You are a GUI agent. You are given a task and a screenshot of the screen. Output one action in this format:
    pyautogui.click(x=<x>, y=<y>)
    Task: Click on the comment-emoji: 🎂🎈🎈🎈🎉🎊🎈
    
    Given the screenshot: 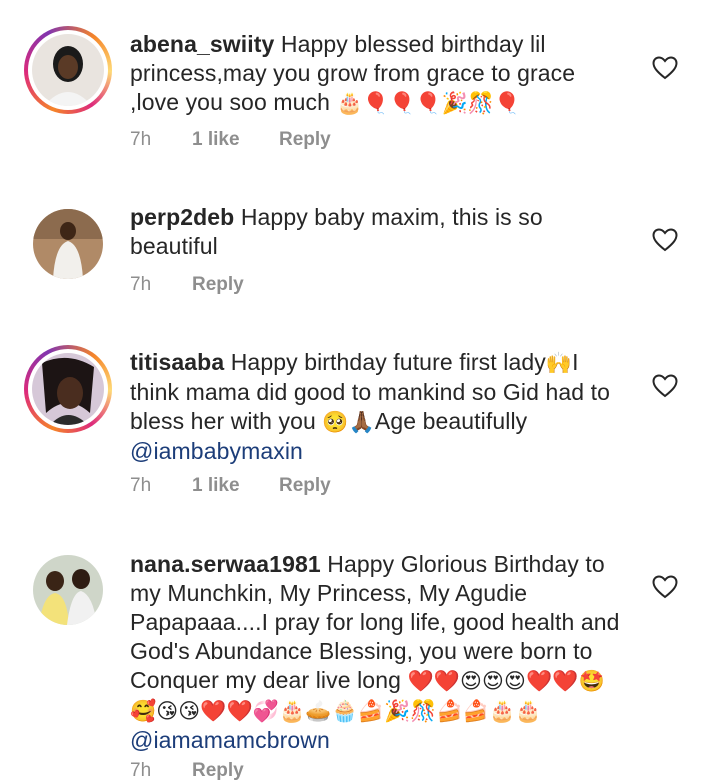 What is the action you would take?
    pyautogui.click(x=428, y=103)
    